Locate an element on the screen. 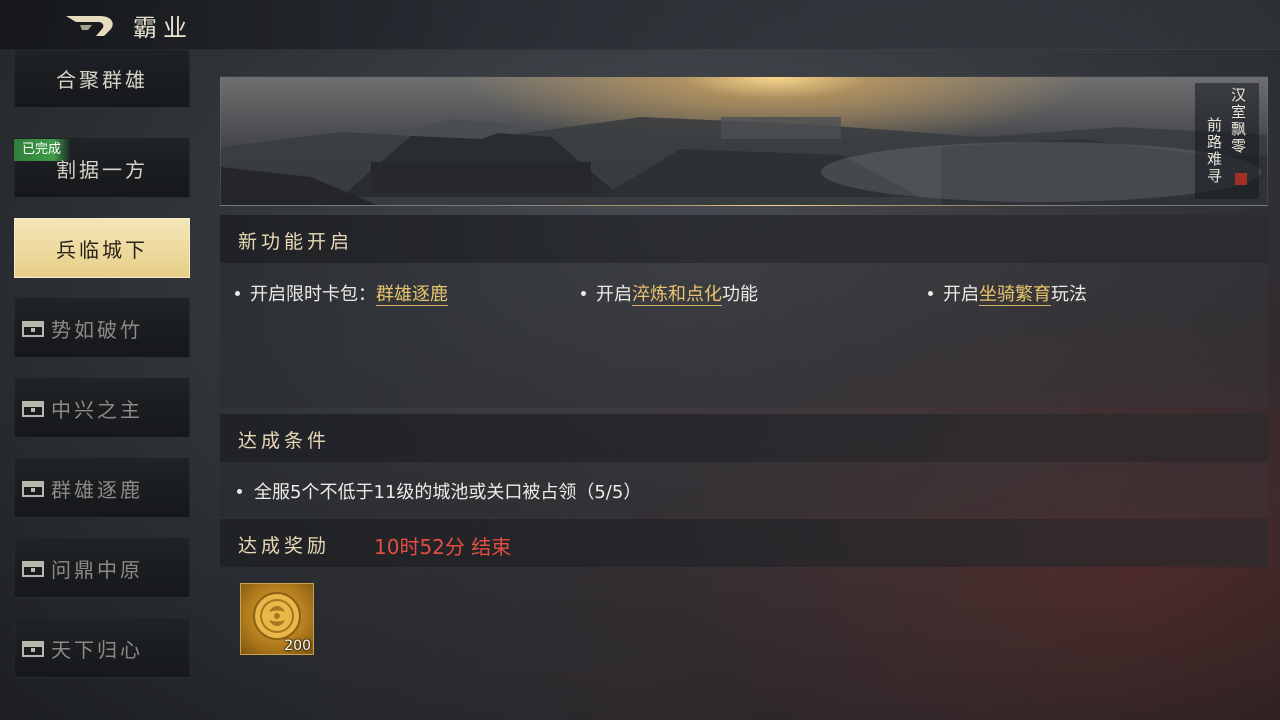 This screenshot has width=1280, height=720. feature-item-2: 开启淬炼和点化功能 is located at coordinates (669, 293).